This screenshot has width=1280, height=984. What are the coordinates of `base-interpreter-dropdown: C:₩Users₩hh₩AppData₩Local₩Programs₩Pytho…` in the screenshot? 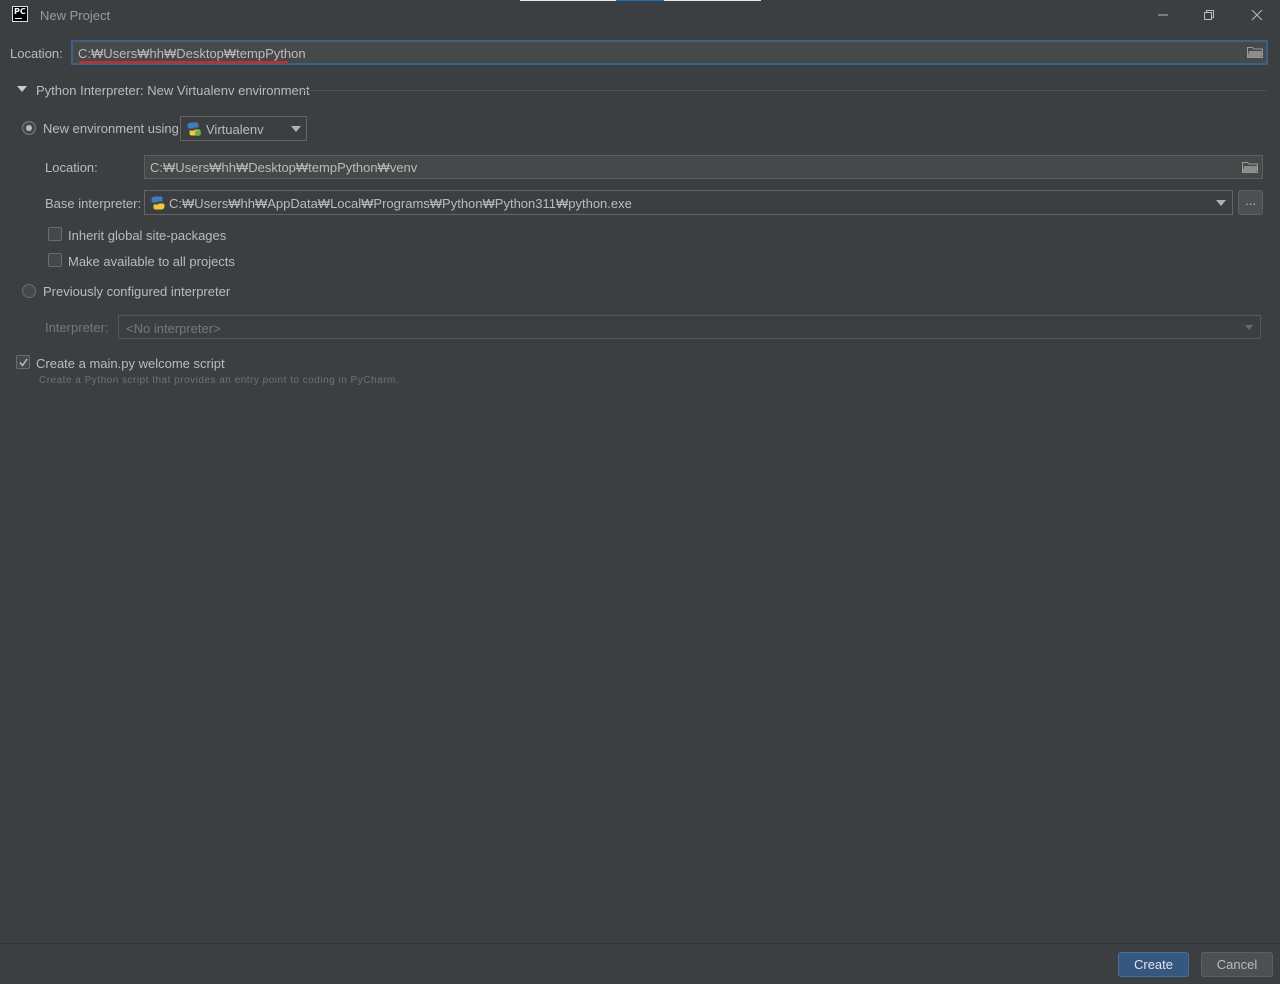 It's located at (688, 202).